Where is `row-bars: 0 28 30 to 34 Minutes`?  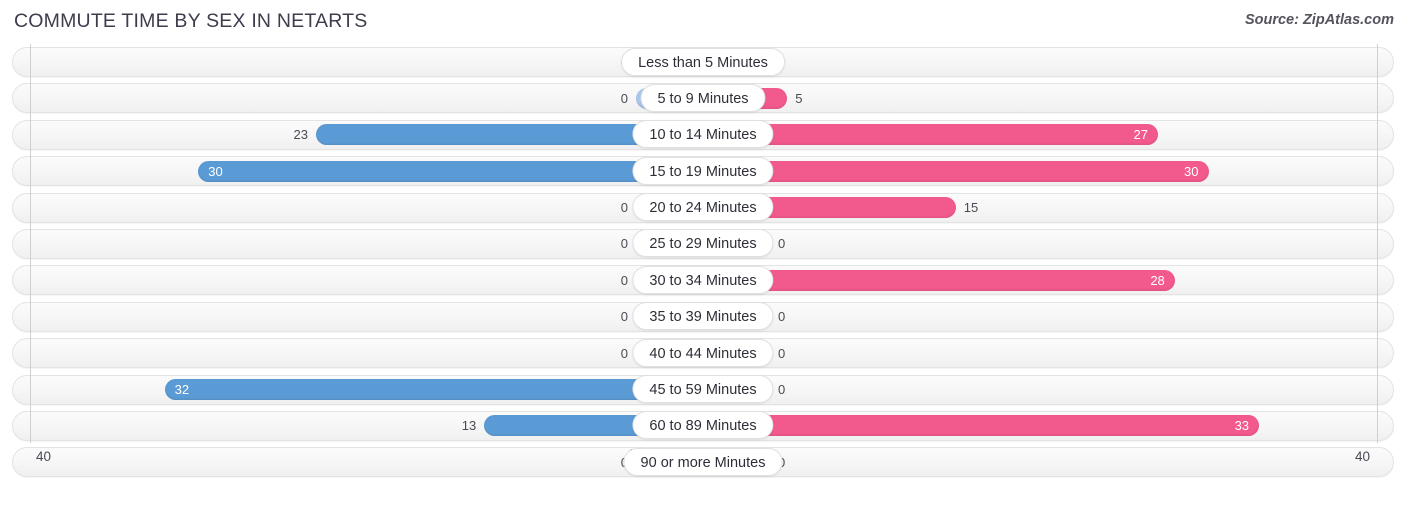
row-bars: 0 28 30 to 34 Minutes is located at coordinates (703, 280).